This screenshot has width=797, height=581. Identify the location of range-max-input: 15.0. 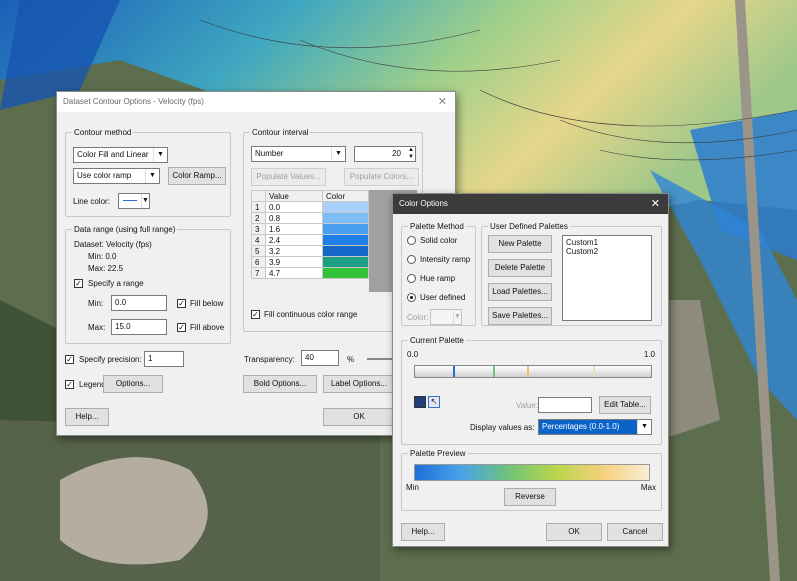
(139, 327).